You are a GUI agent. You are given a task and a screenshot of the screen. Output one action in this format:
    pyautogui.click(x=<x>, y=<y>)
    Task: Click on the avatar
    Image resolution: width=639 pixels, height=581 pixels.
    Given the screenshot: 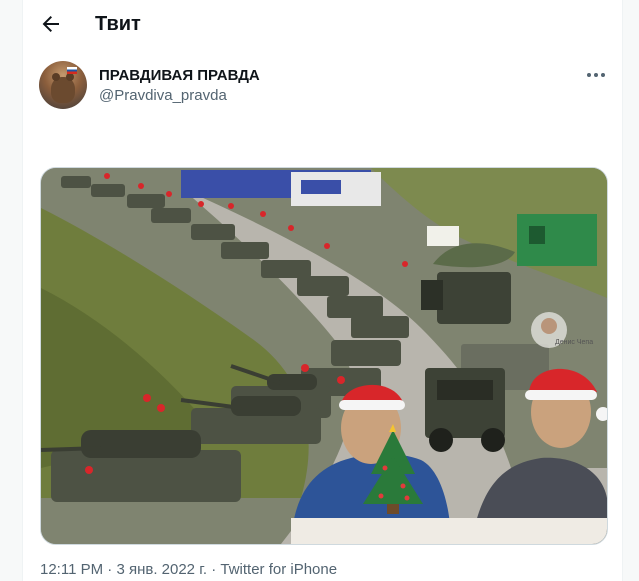 What is the action you would take?
    pyautogui.click(x=63, y=85)
    